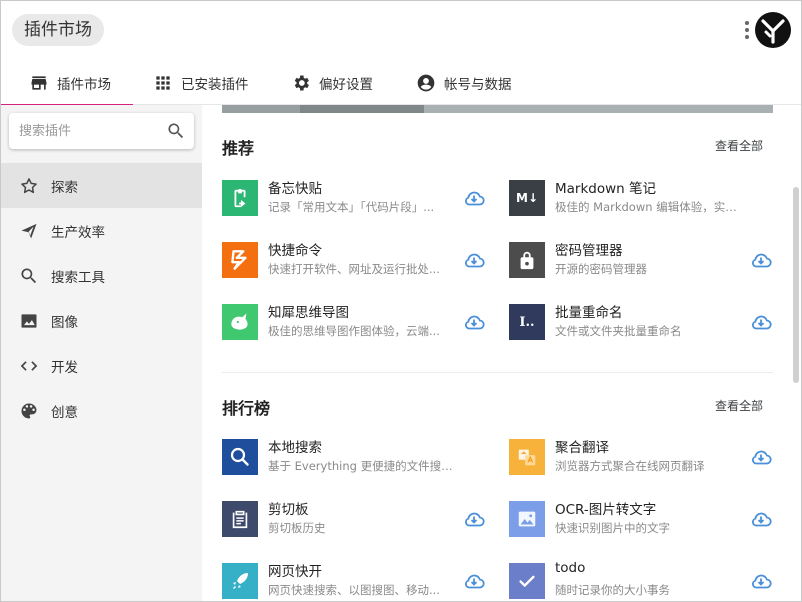  What do you see at coordinates (644, 580) in the screenshot?
I see `plugin-card: todo 随时记录你的大小事务` at bounding box center [644, 580].